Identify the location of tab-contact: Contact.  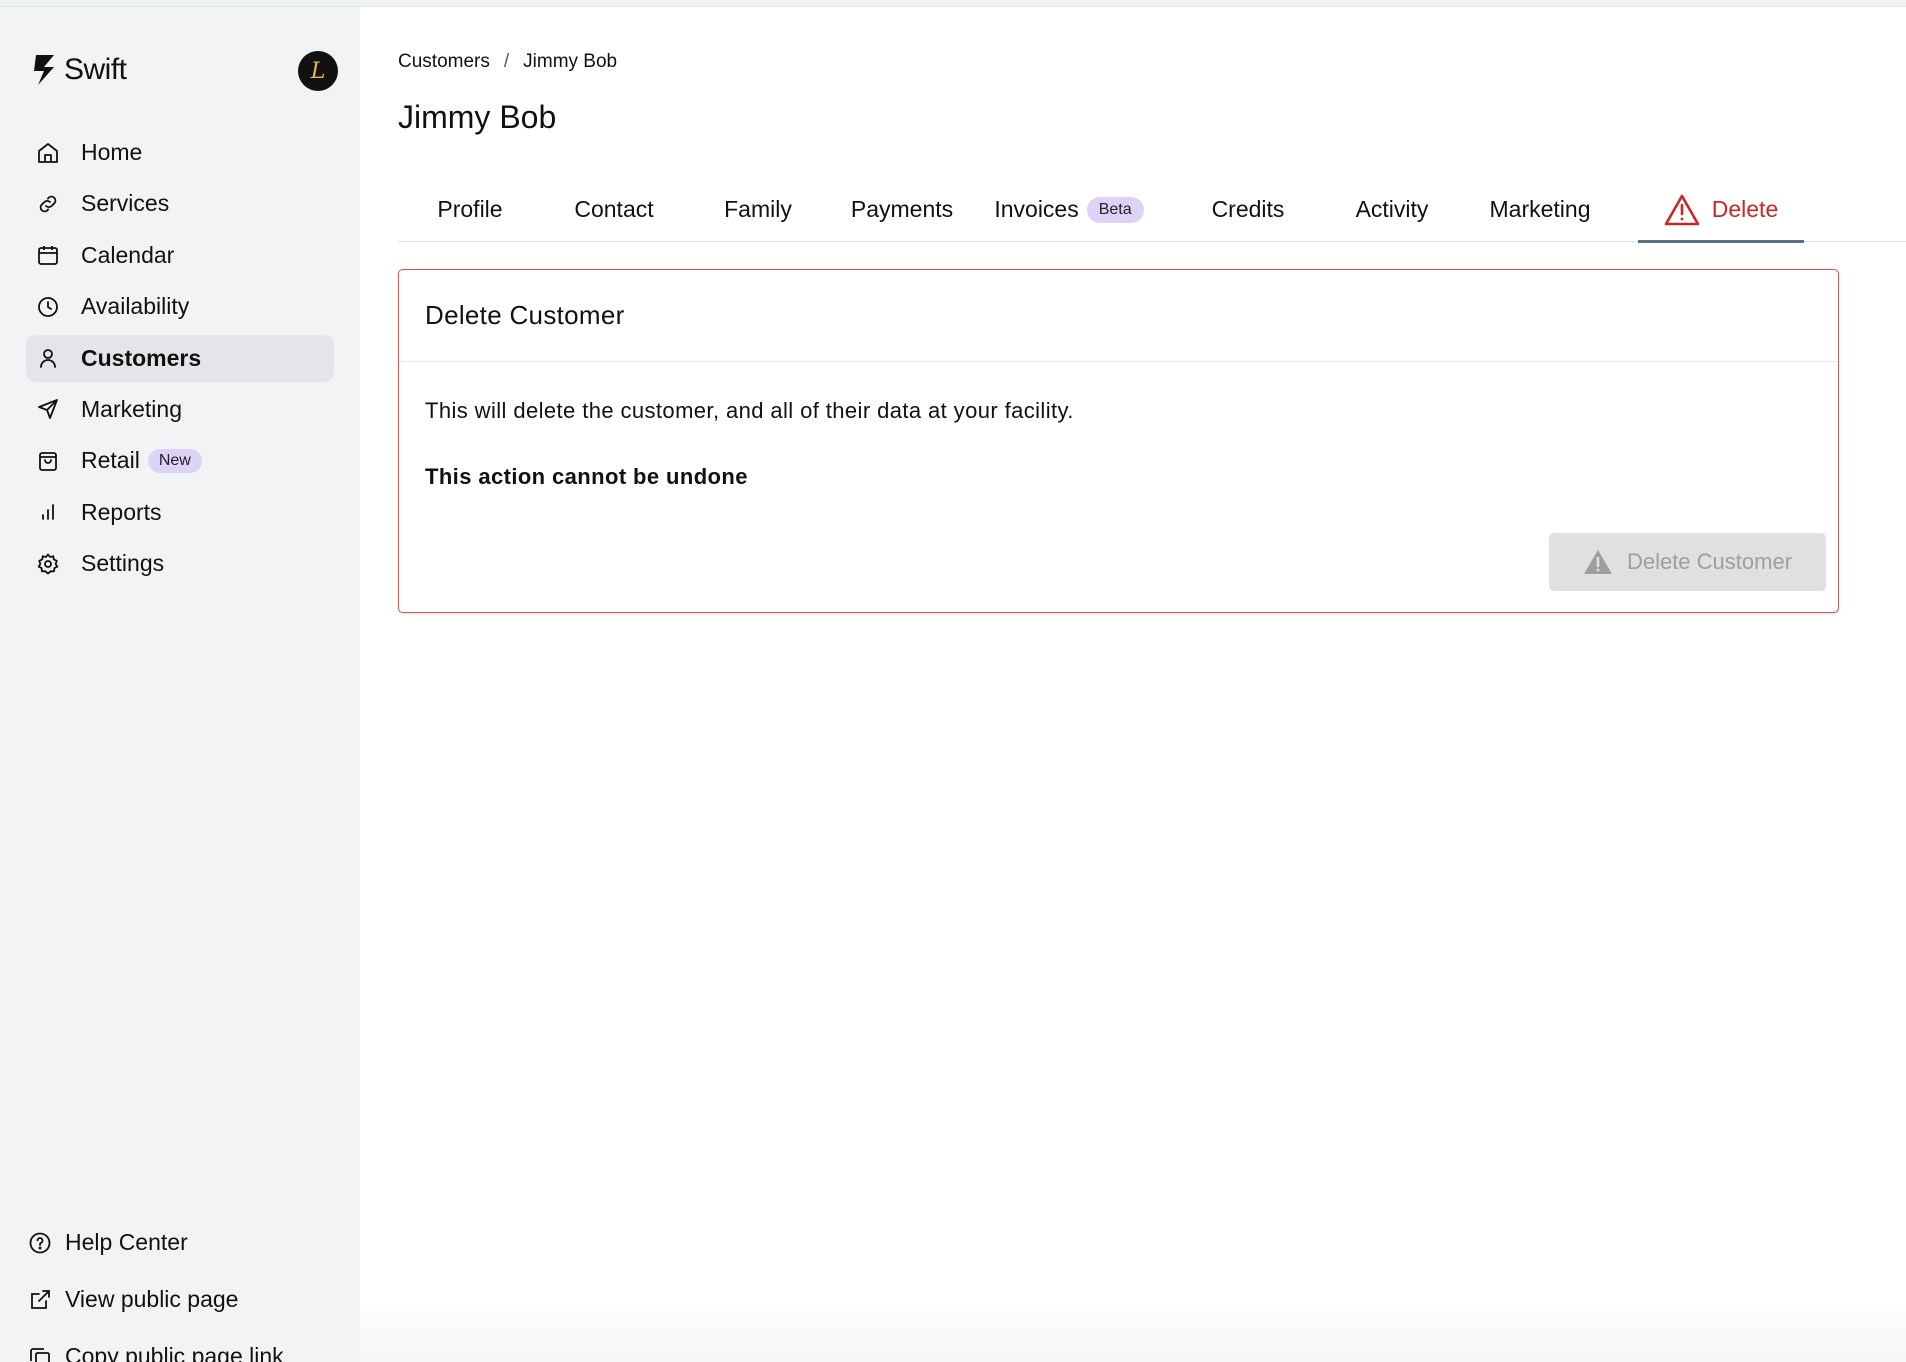
(614, 209).